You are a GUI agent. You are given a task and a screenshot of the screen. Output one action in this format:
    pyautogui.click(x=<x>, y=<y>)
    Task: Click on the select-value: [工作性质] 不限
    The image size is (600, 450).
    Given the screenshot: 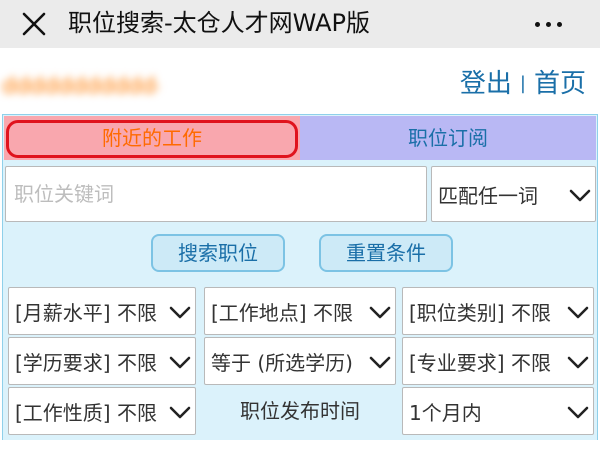 What is the action you would take?
    pyautogui.click(x=86, y=412)
    